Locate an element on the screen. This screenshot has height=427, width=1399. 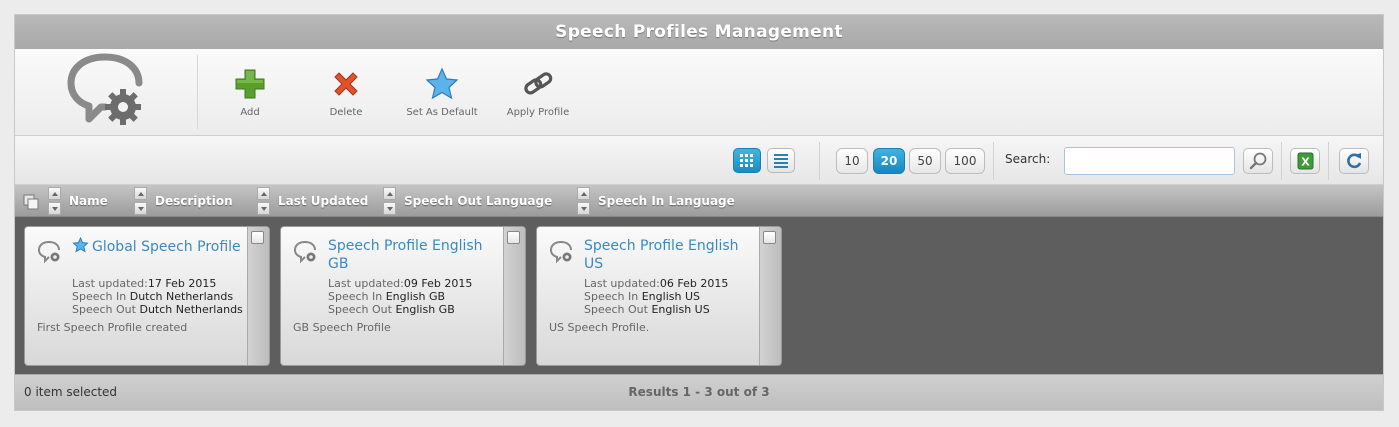
search-button is located at coordinates (1258, 161).